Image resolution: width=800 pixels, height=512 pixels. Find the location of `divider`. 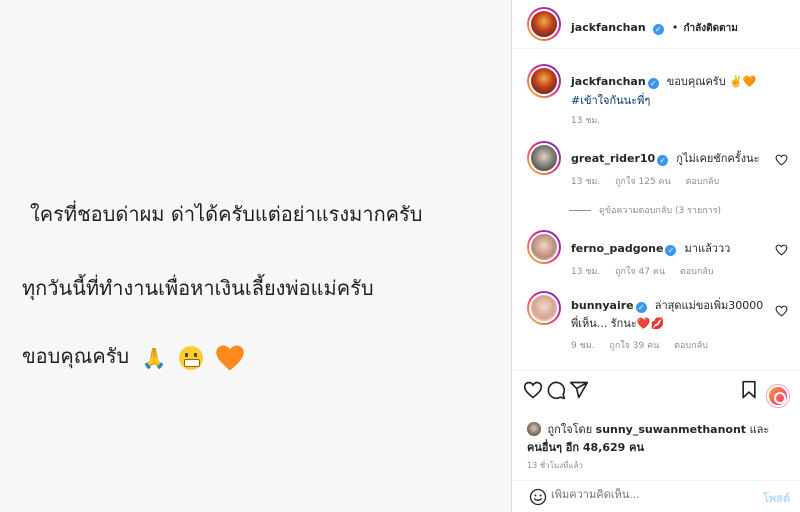

divider is located at coordinates (580, 210).